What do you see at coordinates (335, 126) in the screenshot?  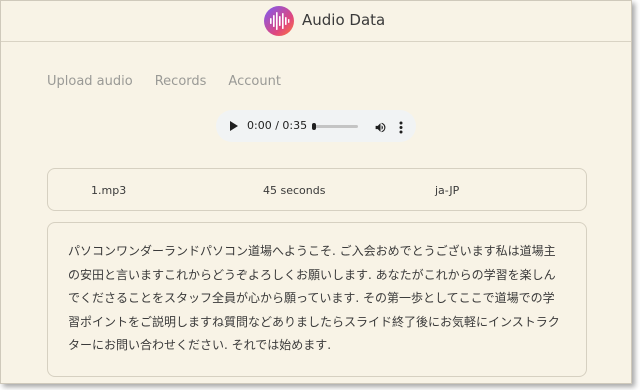 I see `seek-bar` at bounding box center [335, 126].